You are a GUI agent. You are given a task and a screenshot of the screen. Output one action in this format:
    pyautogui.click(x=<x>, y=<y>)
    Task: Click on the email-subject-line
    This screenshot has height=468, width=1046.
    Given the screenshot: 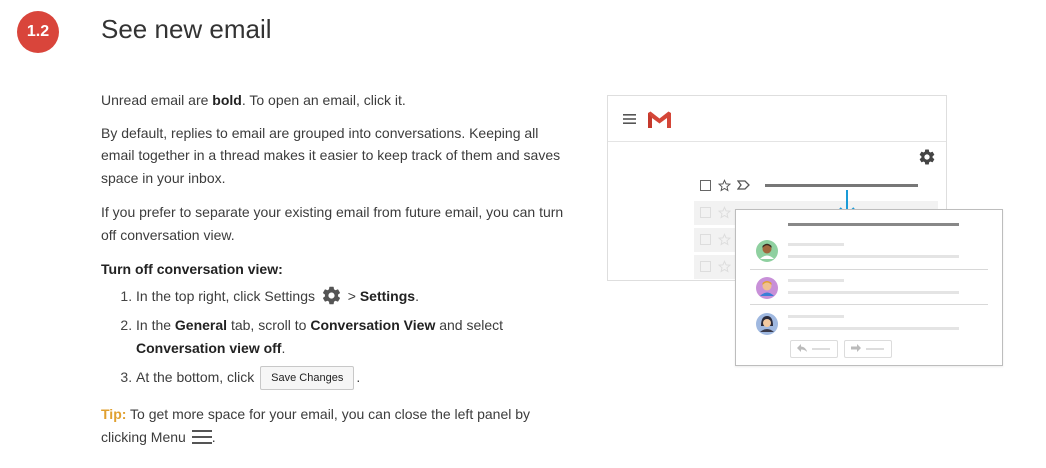 What is the action you would take?
    pyautogui.click(x=841, y=185)
    